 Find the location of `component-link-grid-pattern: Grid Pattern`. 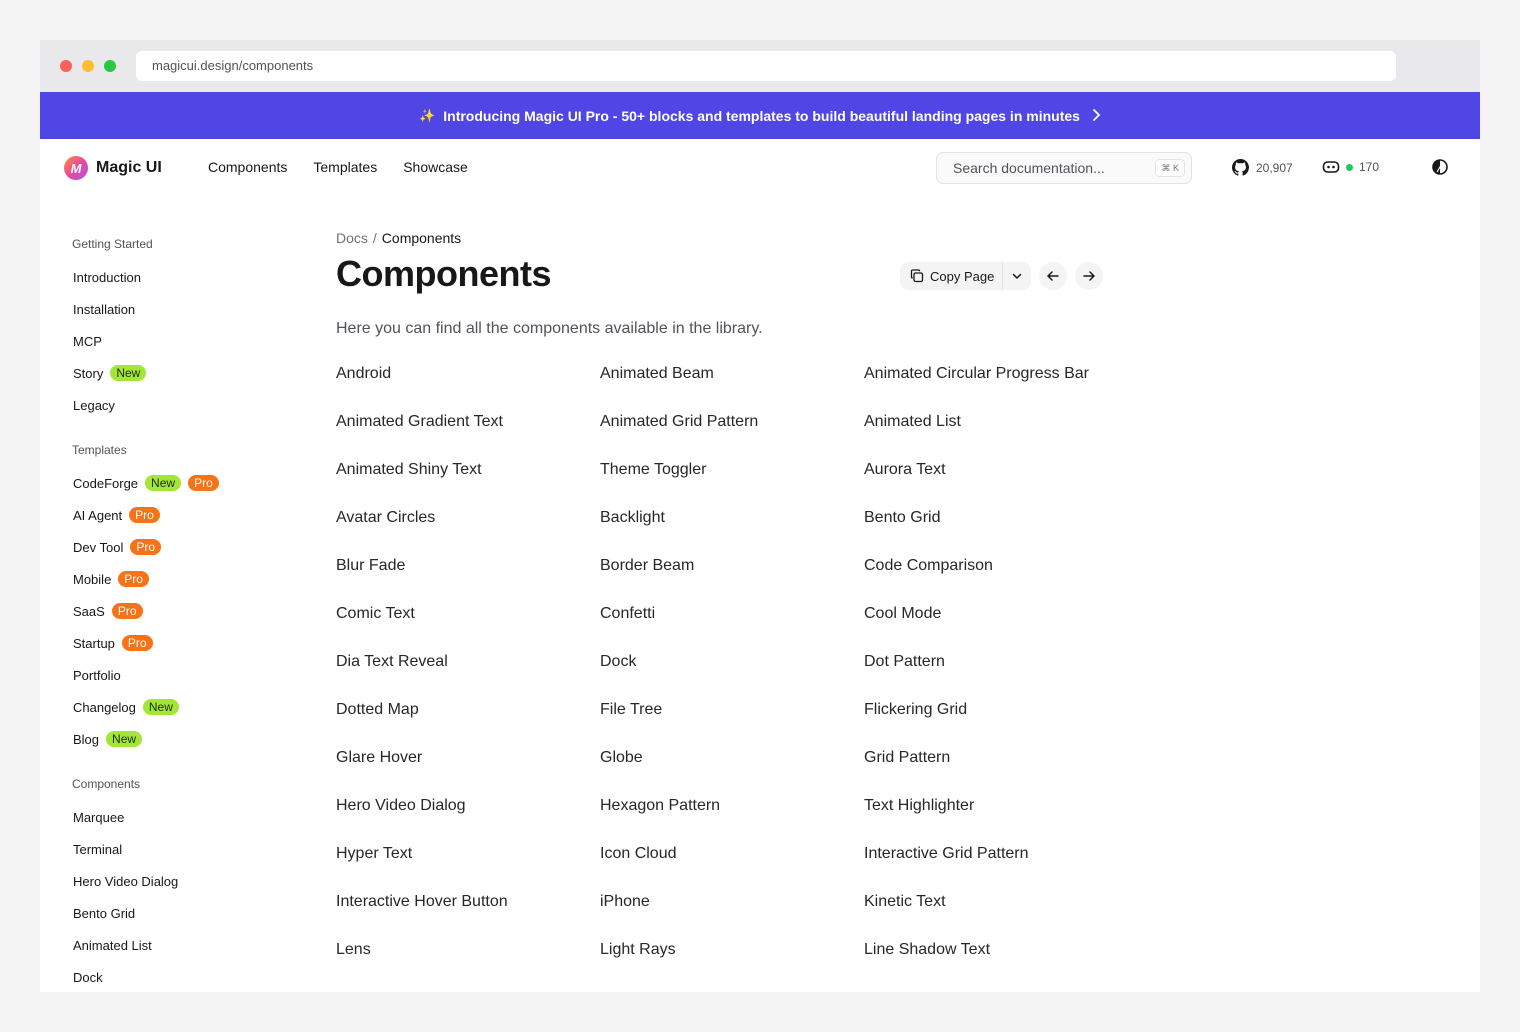

component-link-grid-pattern: Grid Pattern is located at coordinates (996, 770).